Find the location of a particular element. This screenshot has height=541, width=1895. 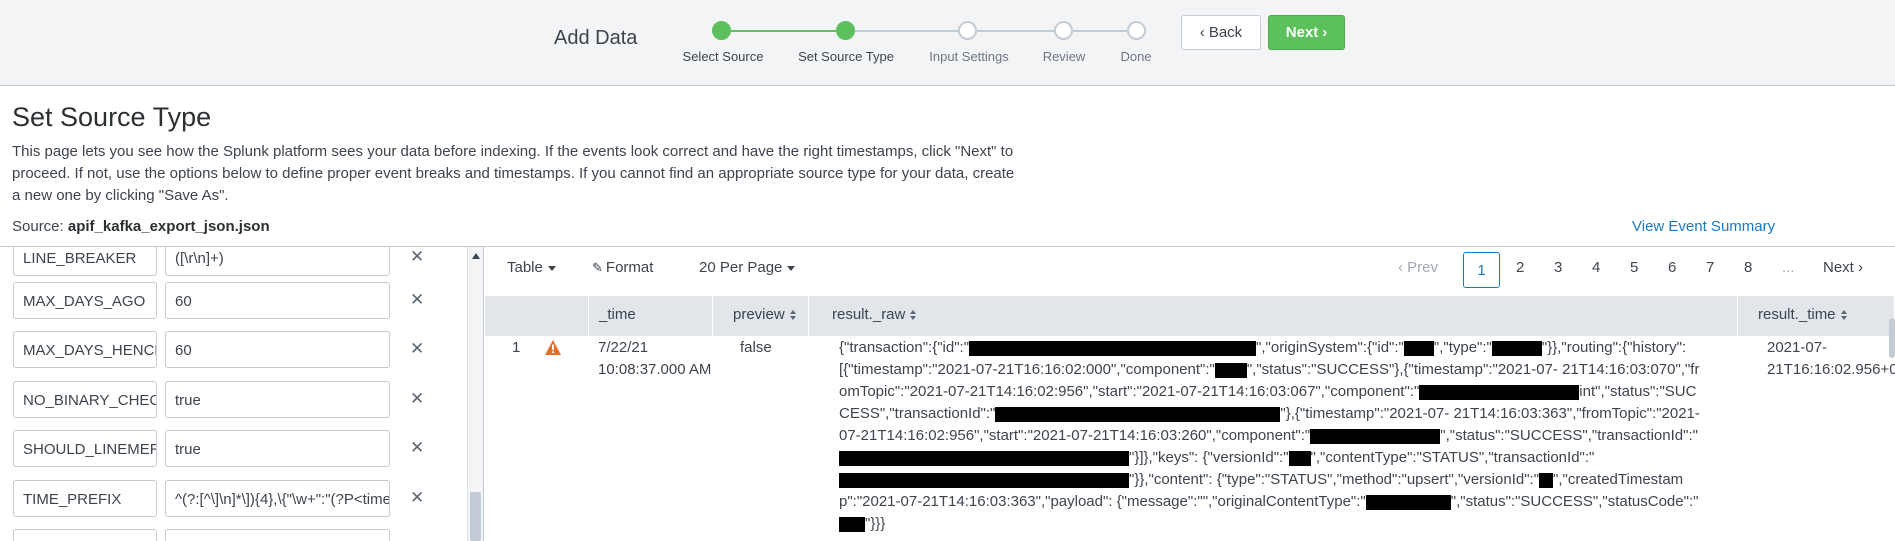

step-dot-review is located at coordinates (1063, 30).